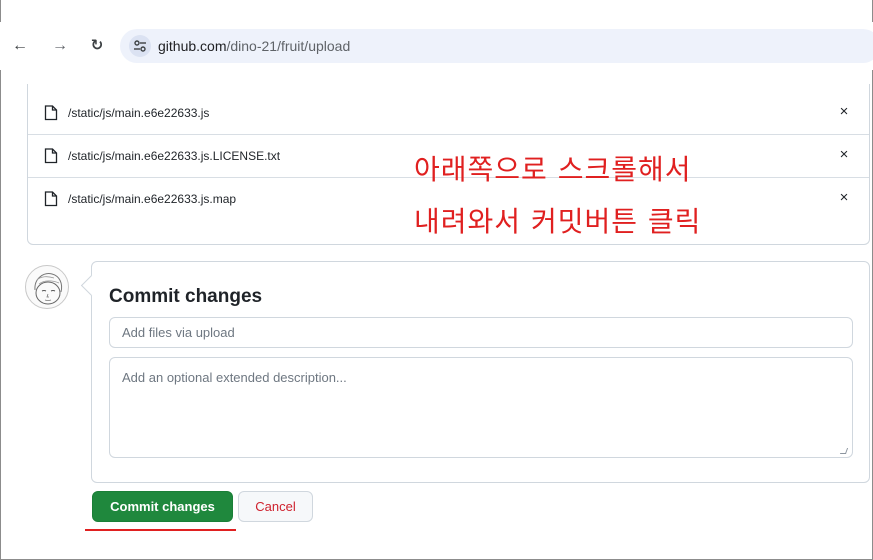 The height and width of the screenshot is (560, 873). I want to click on browser-toolbar: ← → ↻ github.com/dino-21/fruit/upload, so click(436, 46).